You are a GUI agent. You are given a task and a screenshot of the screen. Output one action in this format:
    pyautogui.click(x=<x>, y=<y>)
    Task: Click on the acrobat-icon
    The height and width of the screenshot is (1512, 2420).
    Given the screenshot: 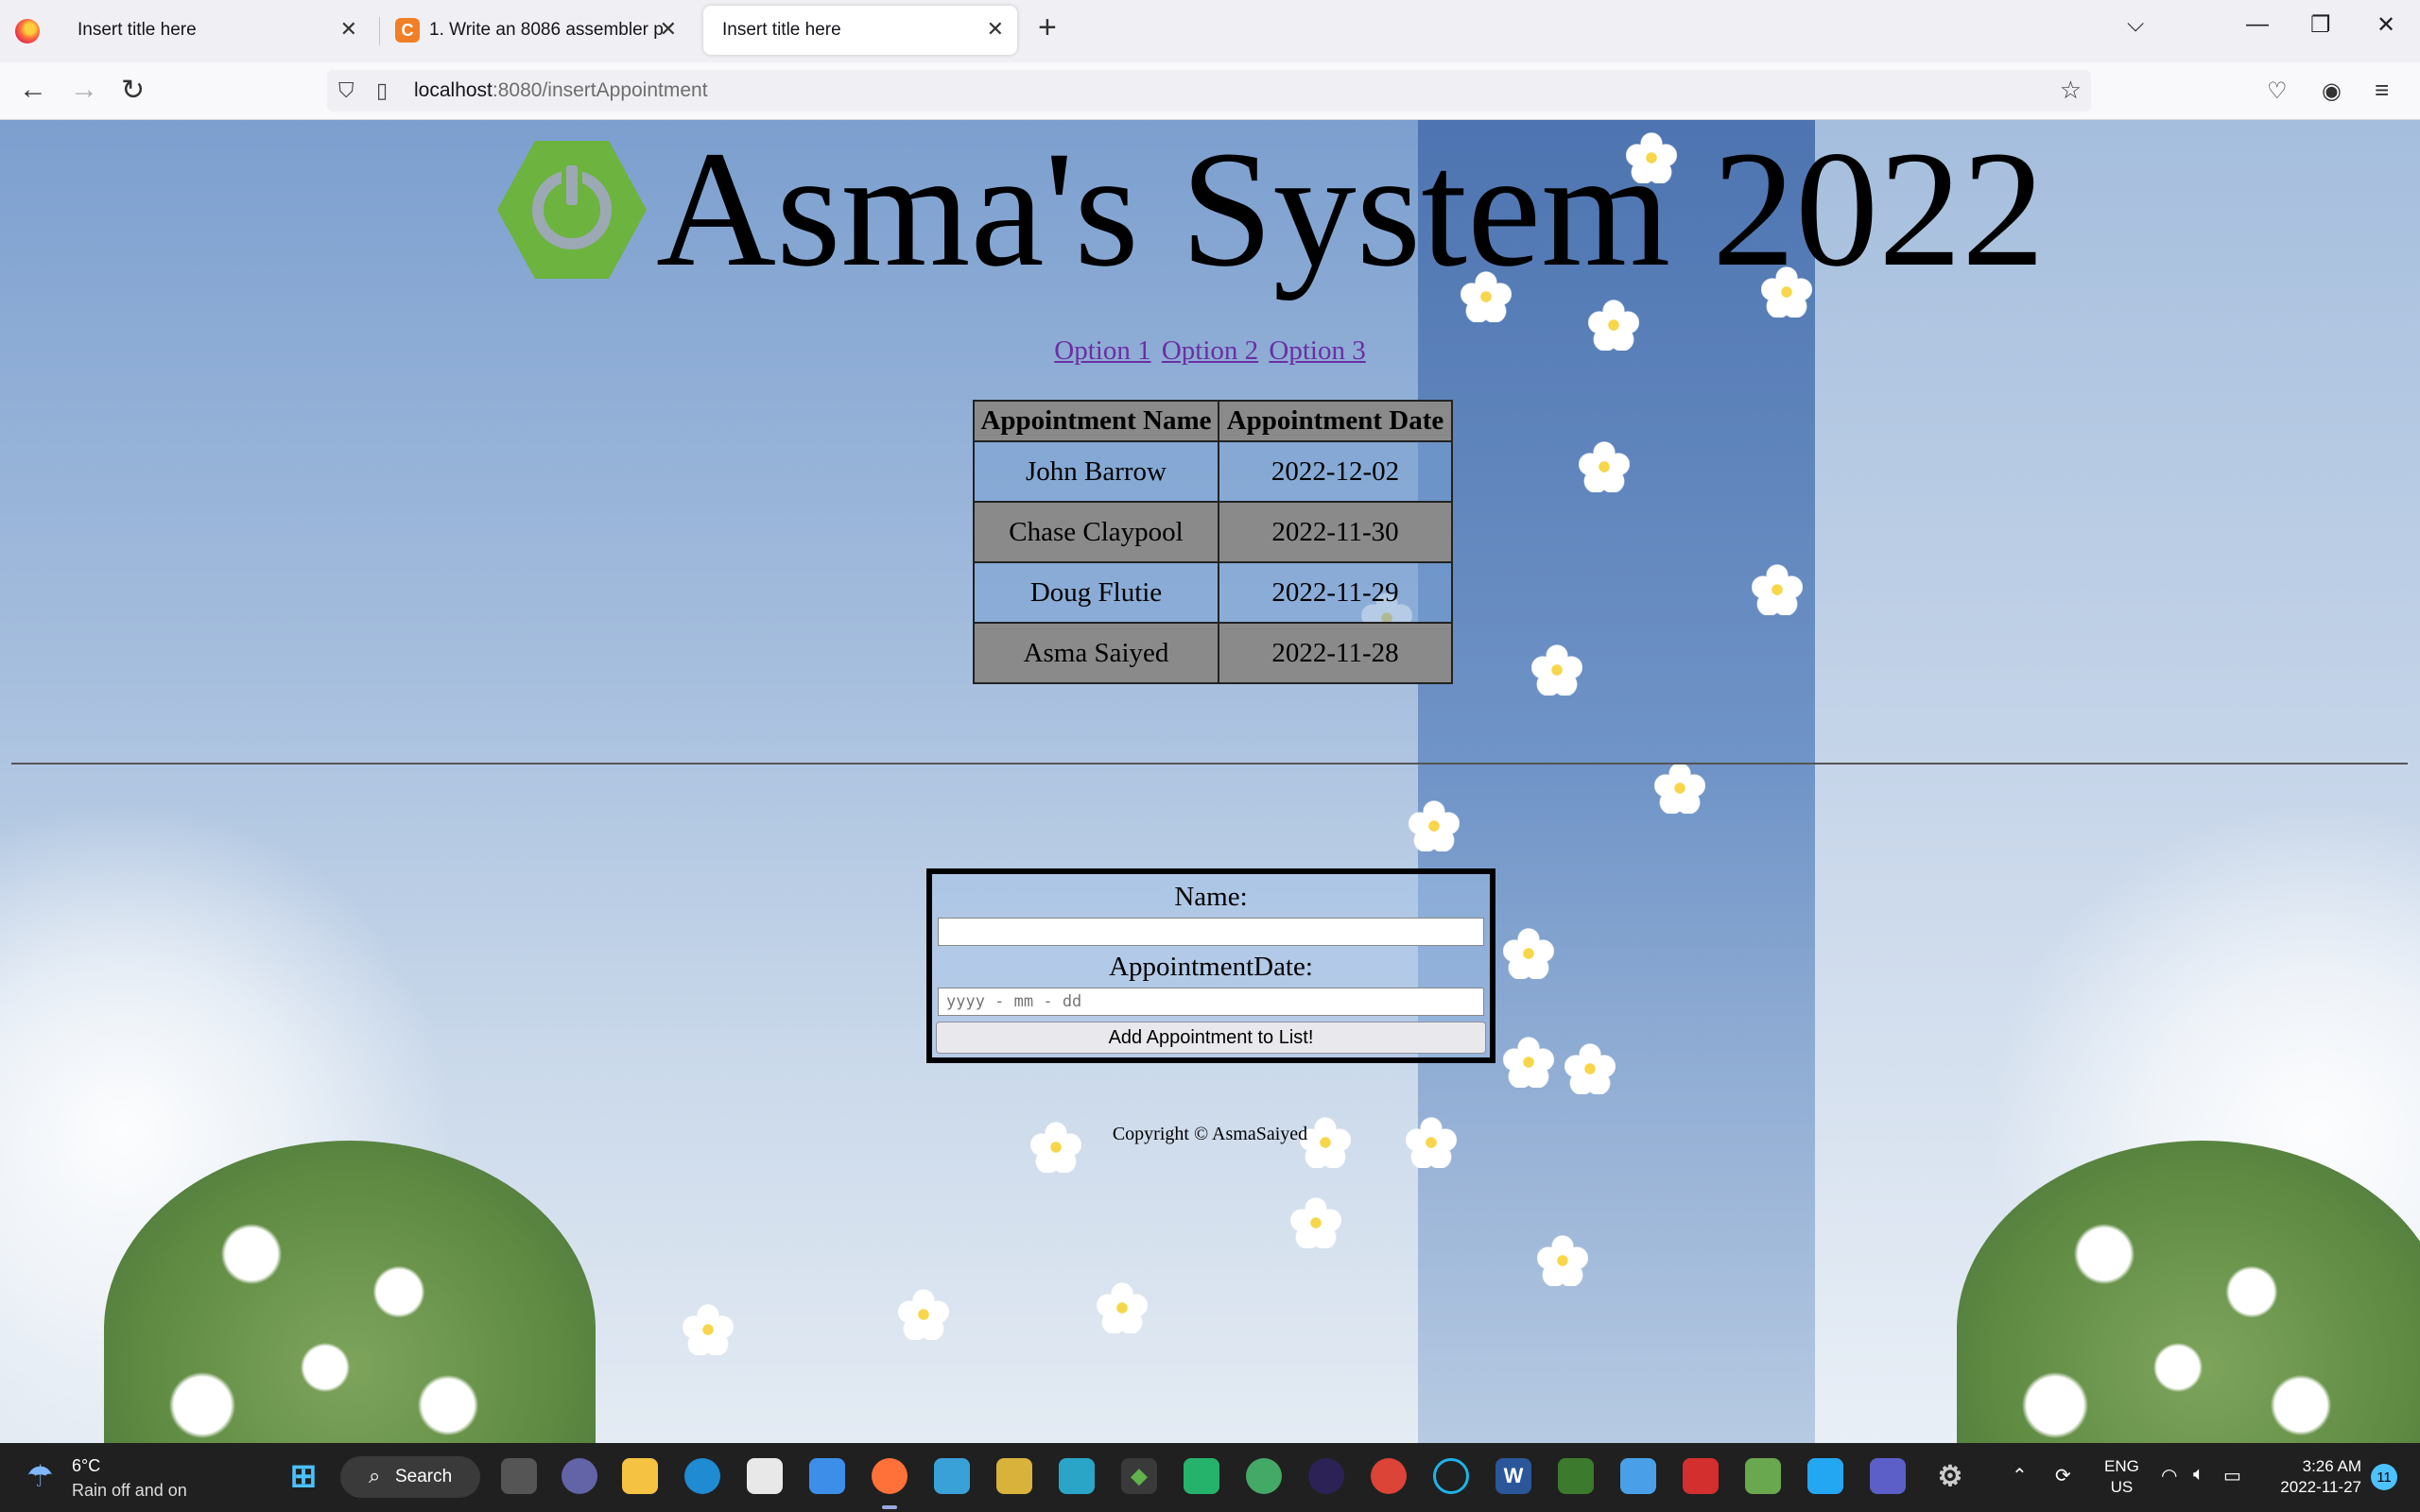 What is the action you would take?
    pyautogui.click(x=1701, y=1476)
    